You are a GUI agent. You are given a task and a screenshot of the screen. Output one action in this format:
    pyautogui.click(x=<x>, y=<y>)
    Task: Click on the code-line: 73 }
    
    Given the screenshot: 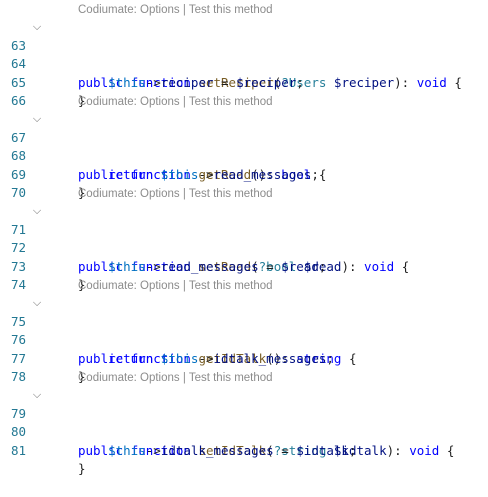 What is the action you would take?
    pyautogui.click(x=244, y=266)
    